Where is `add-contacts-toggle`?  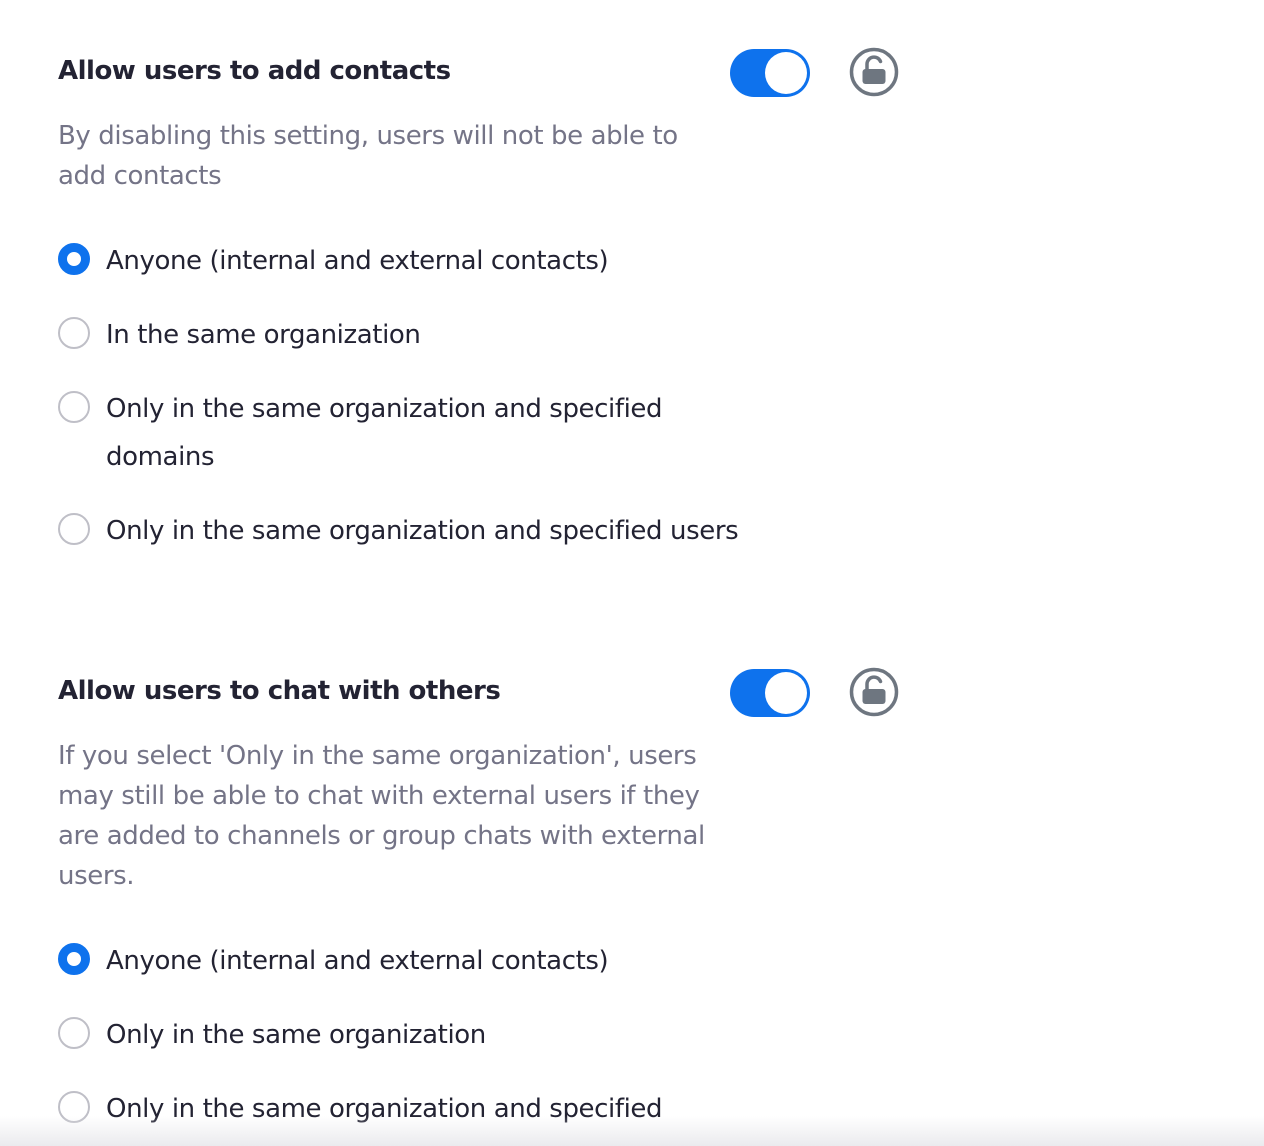 add-contacts-toggle is located at coordinates (770, 73).